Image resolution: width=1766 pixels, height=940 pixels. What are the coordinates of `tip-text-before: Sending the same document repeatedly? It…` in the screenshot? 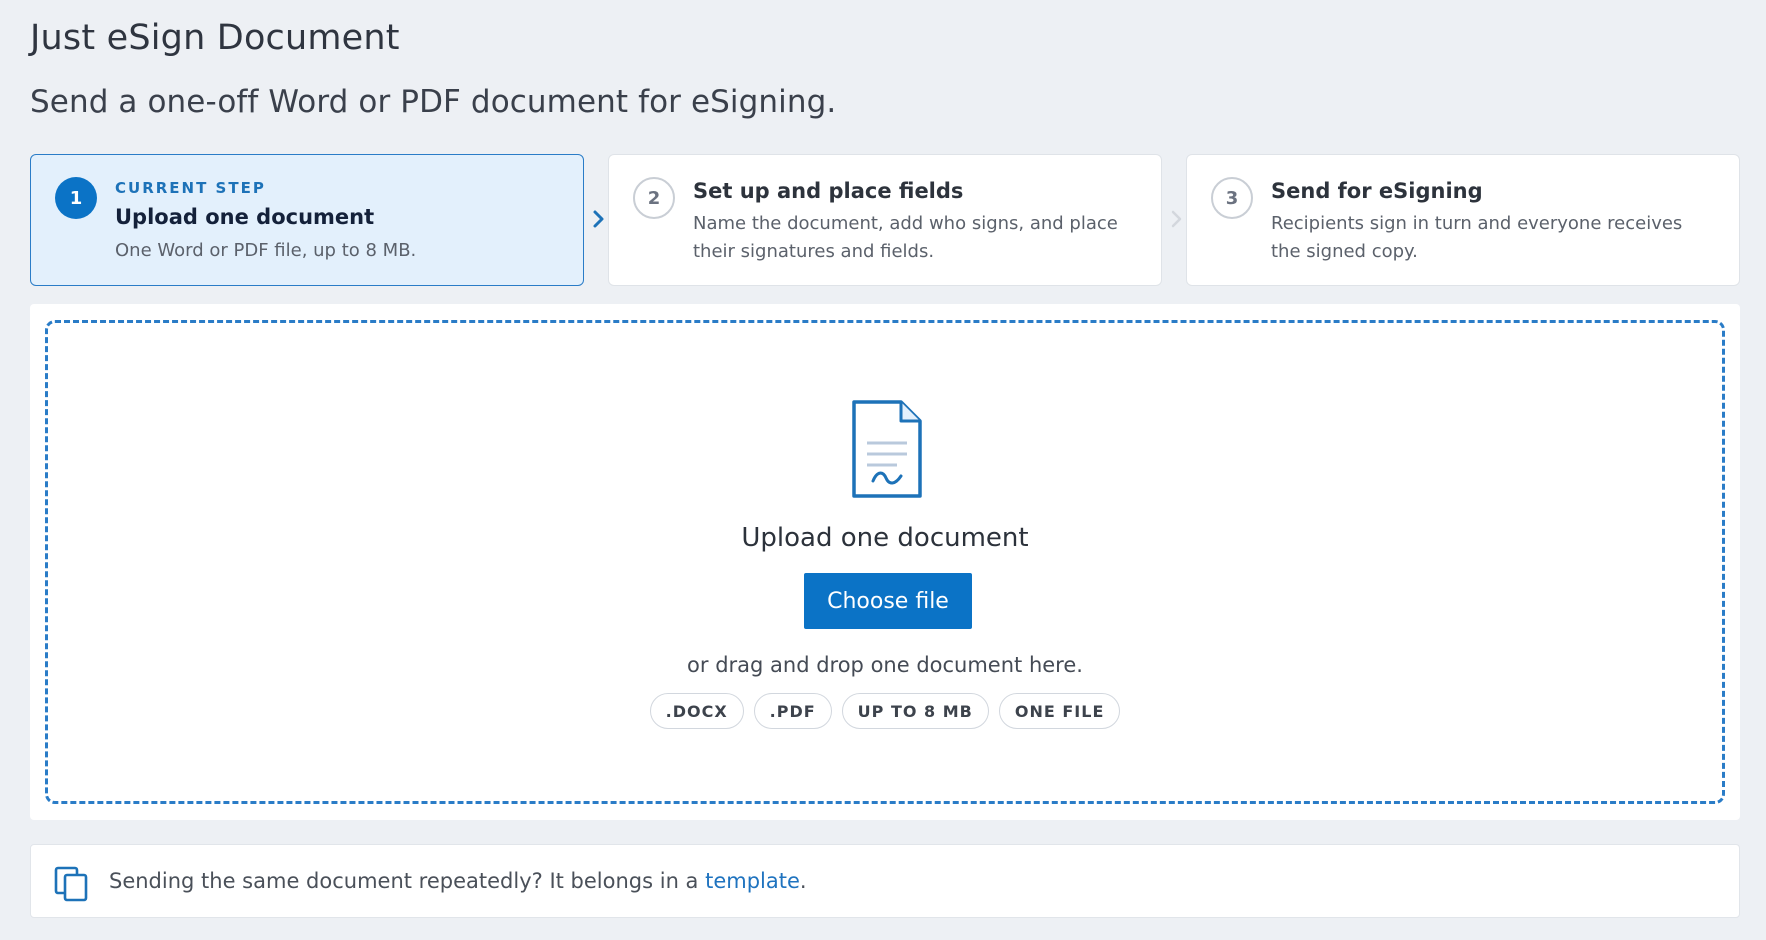 It's located at (407, 881).